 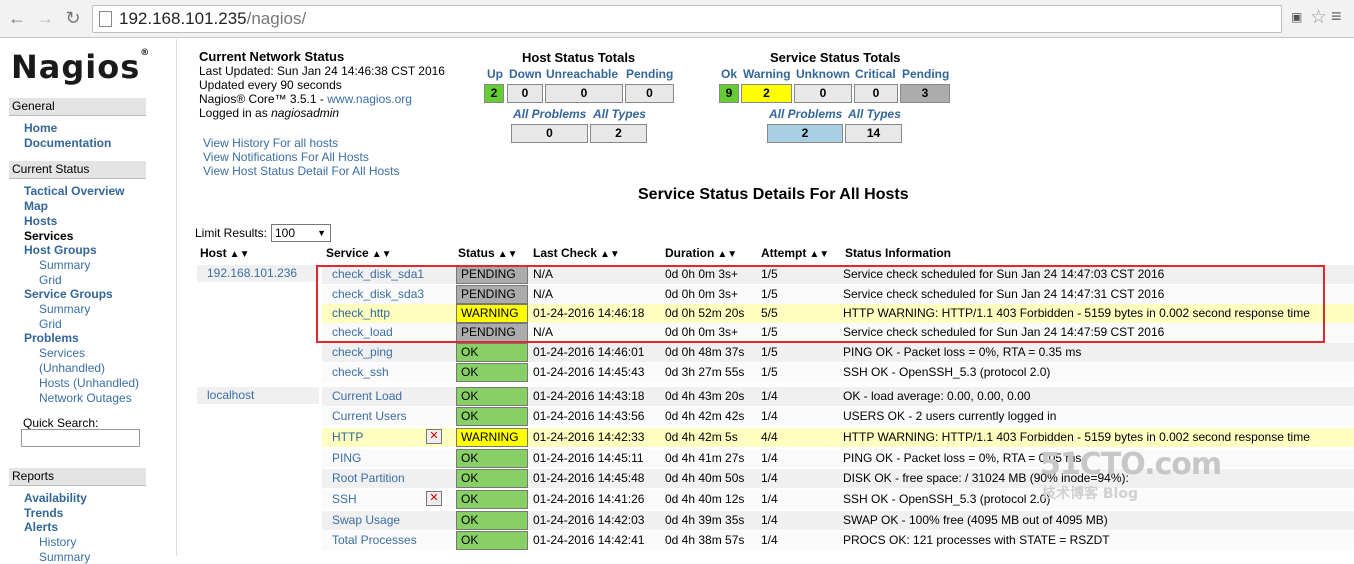 I want to click on section-general: General, so click(x=77, y=107).